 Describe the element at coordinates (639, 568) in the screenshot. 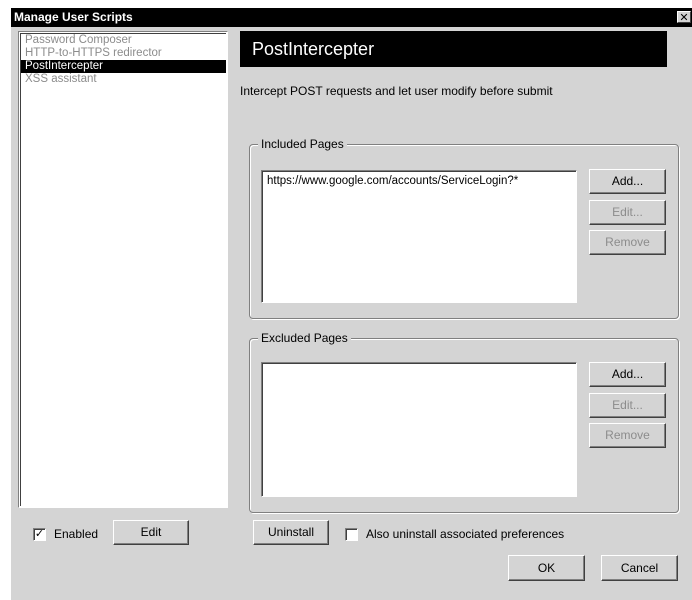

I see `cancel-button: Cancel` at that location.